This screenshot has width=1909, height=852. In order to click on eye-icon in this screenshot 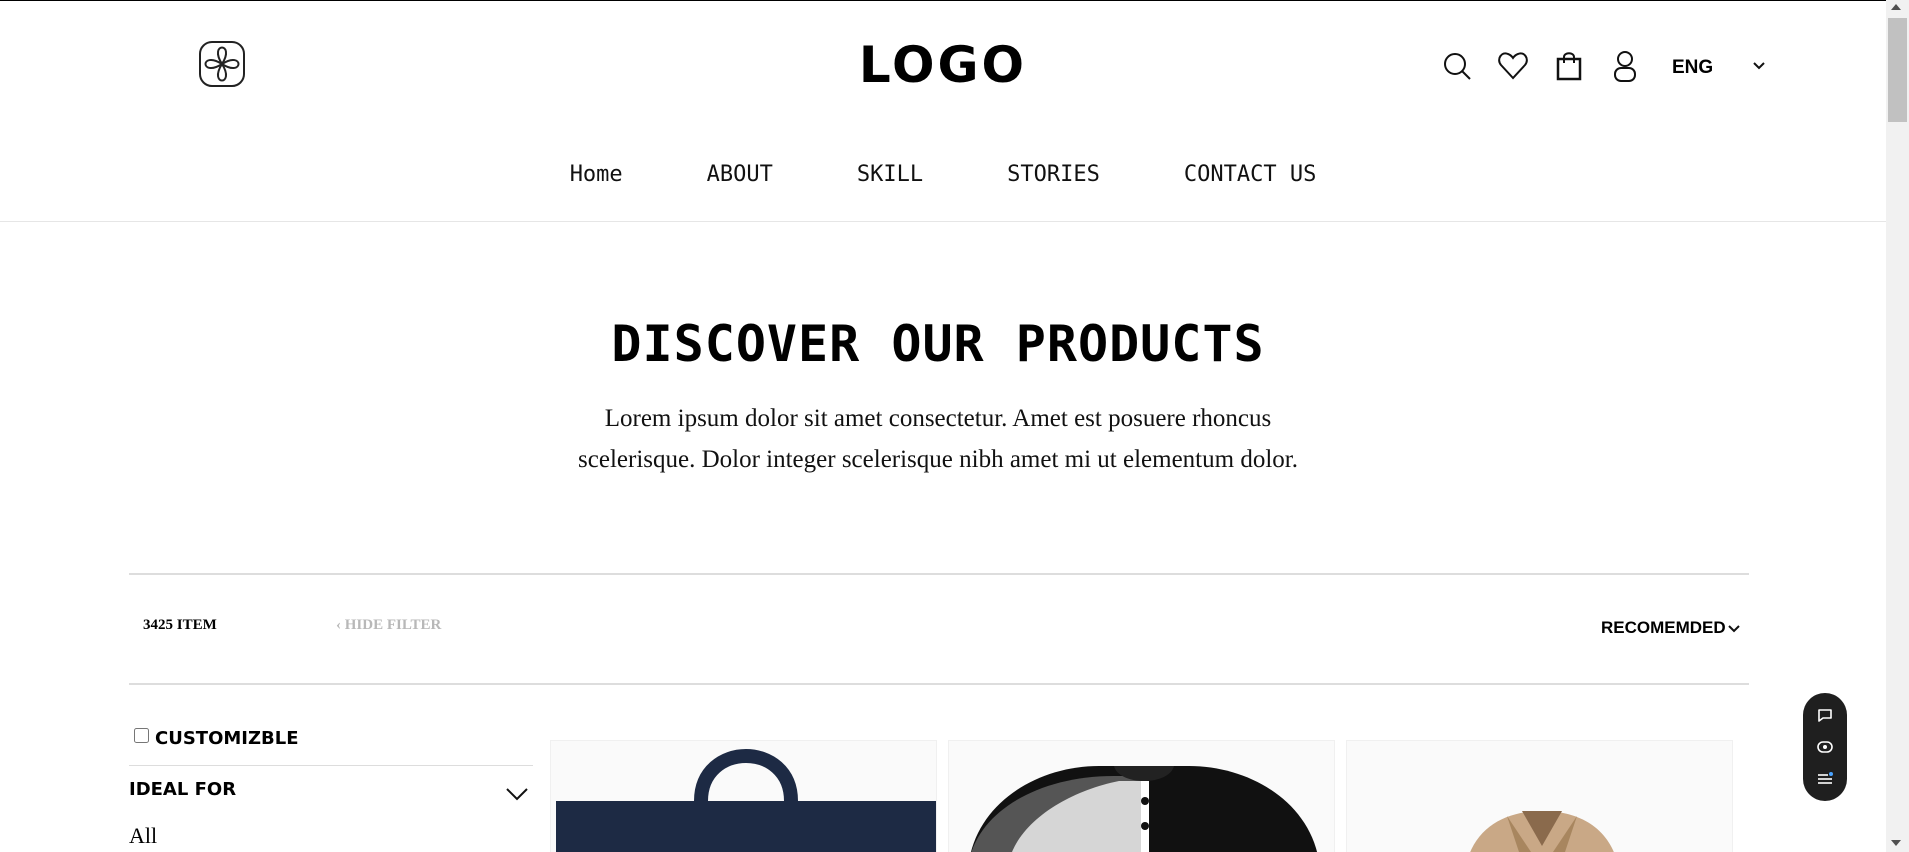, I will do `click(1825, 747)`.